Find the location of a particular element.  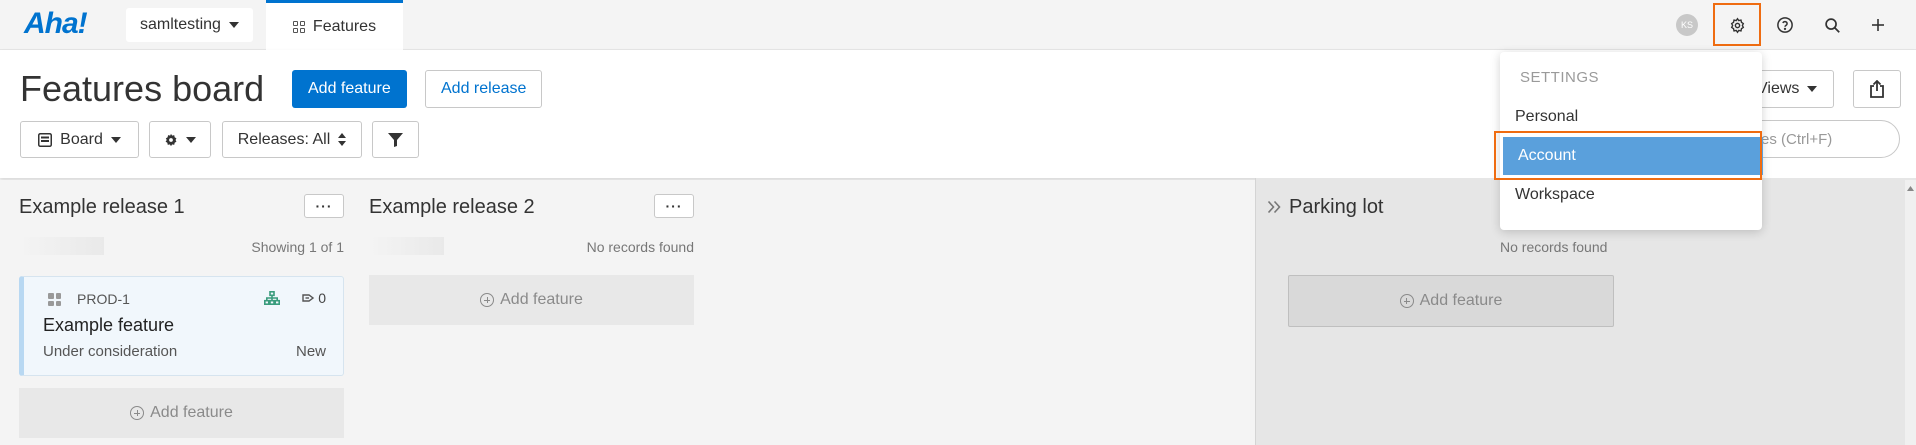

releases-filter: Releases: All is located at coordinates (292, 139).